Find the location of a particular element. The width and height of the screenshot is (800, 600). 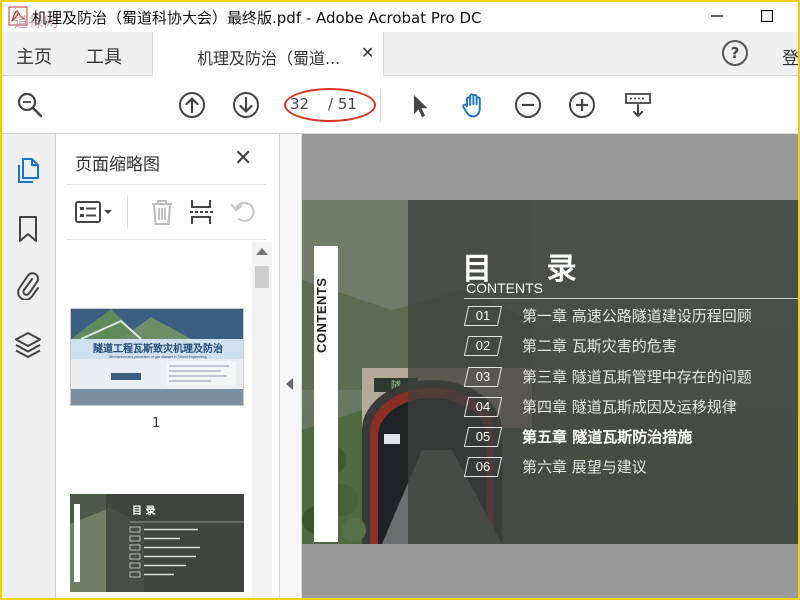

toc-item-text: 第四章 隧道瓦斯成因及运移规律 is located at coordinates (629, 407).